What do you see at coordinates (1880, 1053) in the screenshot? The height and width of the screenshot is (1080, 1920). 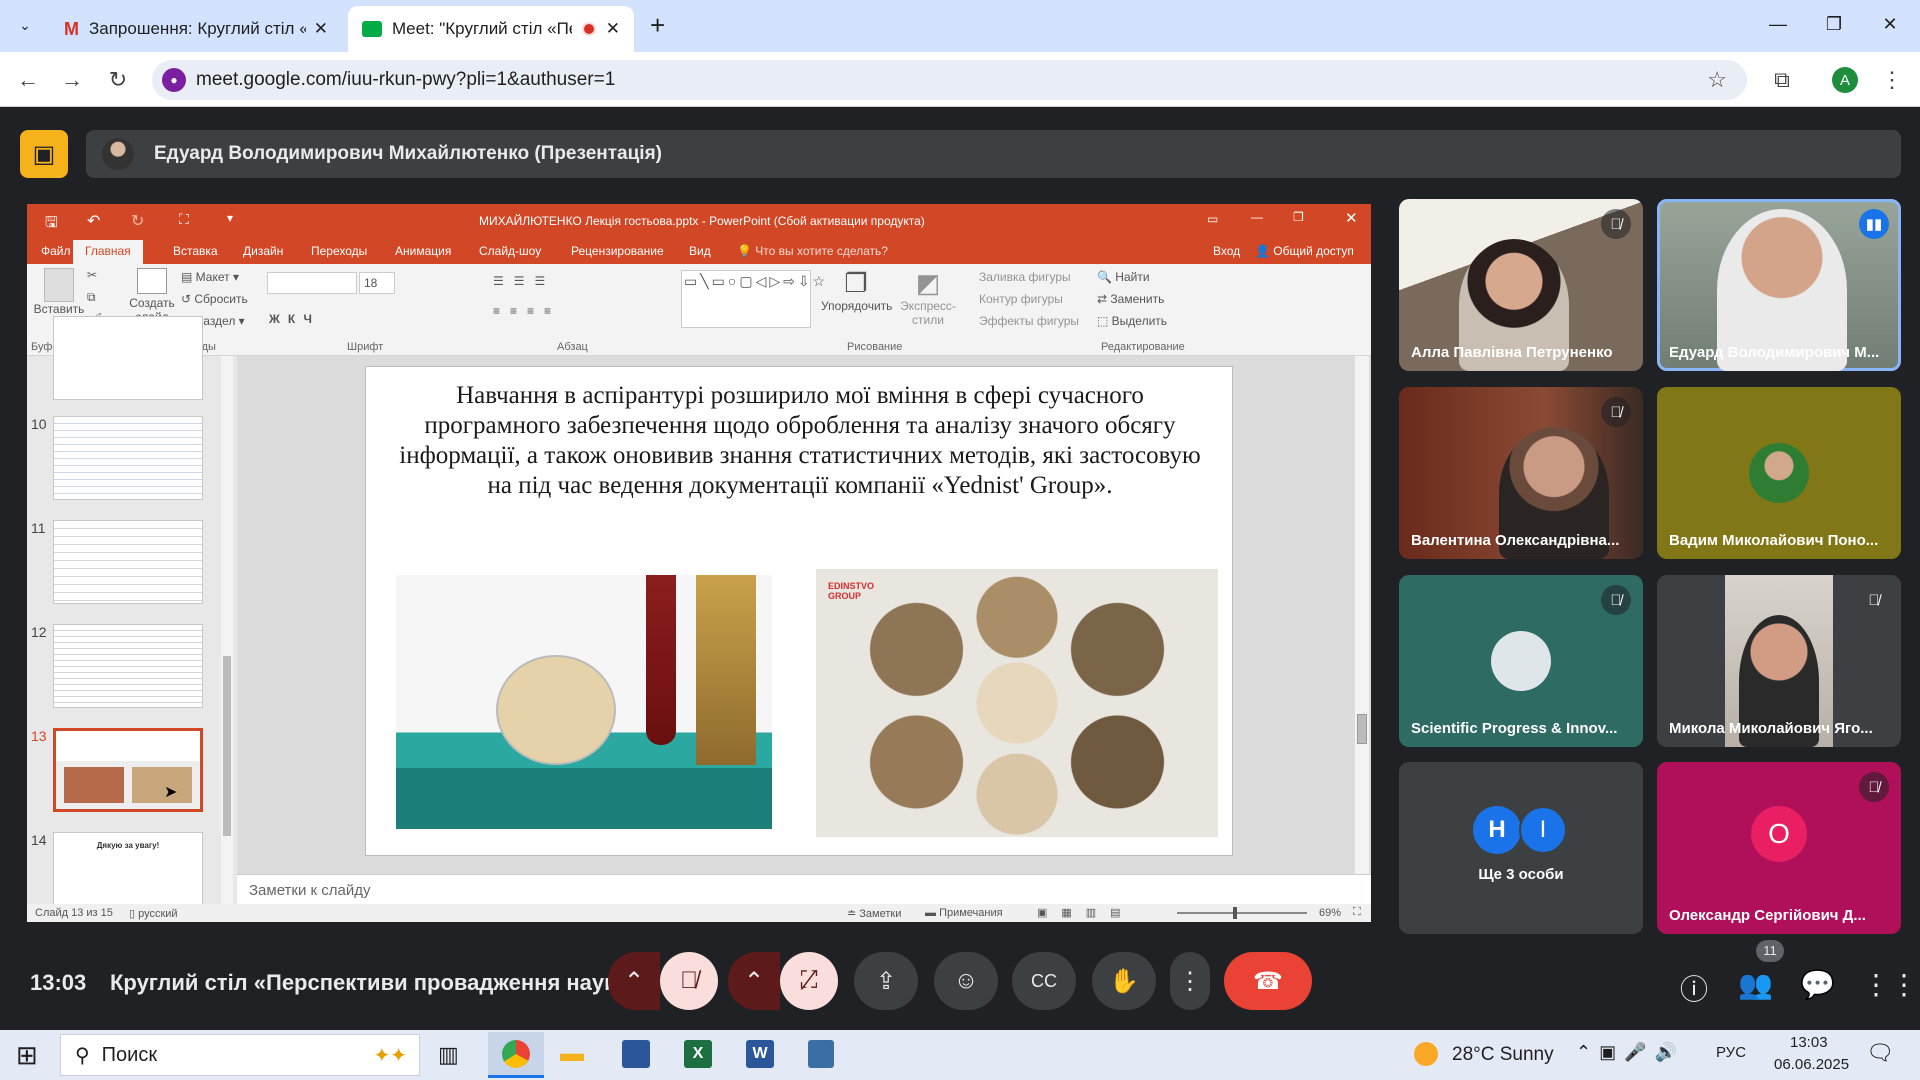 I see `notifications-icon: 🗨` at bounding box center [1880, 1053].